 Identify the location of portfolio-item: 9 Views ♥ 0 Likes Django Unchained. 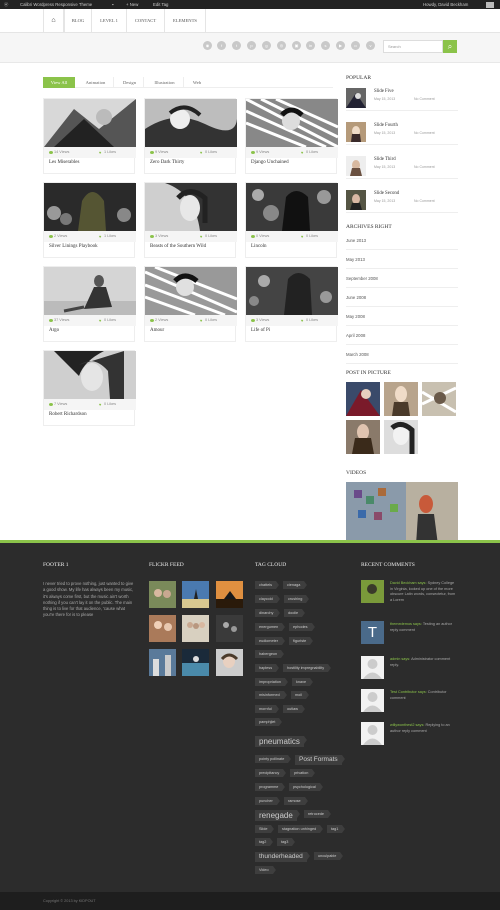
(291, 136).